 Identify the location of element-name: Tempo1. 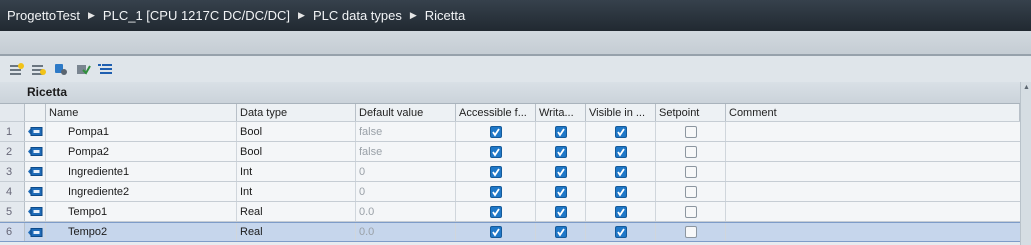
(141, 211).